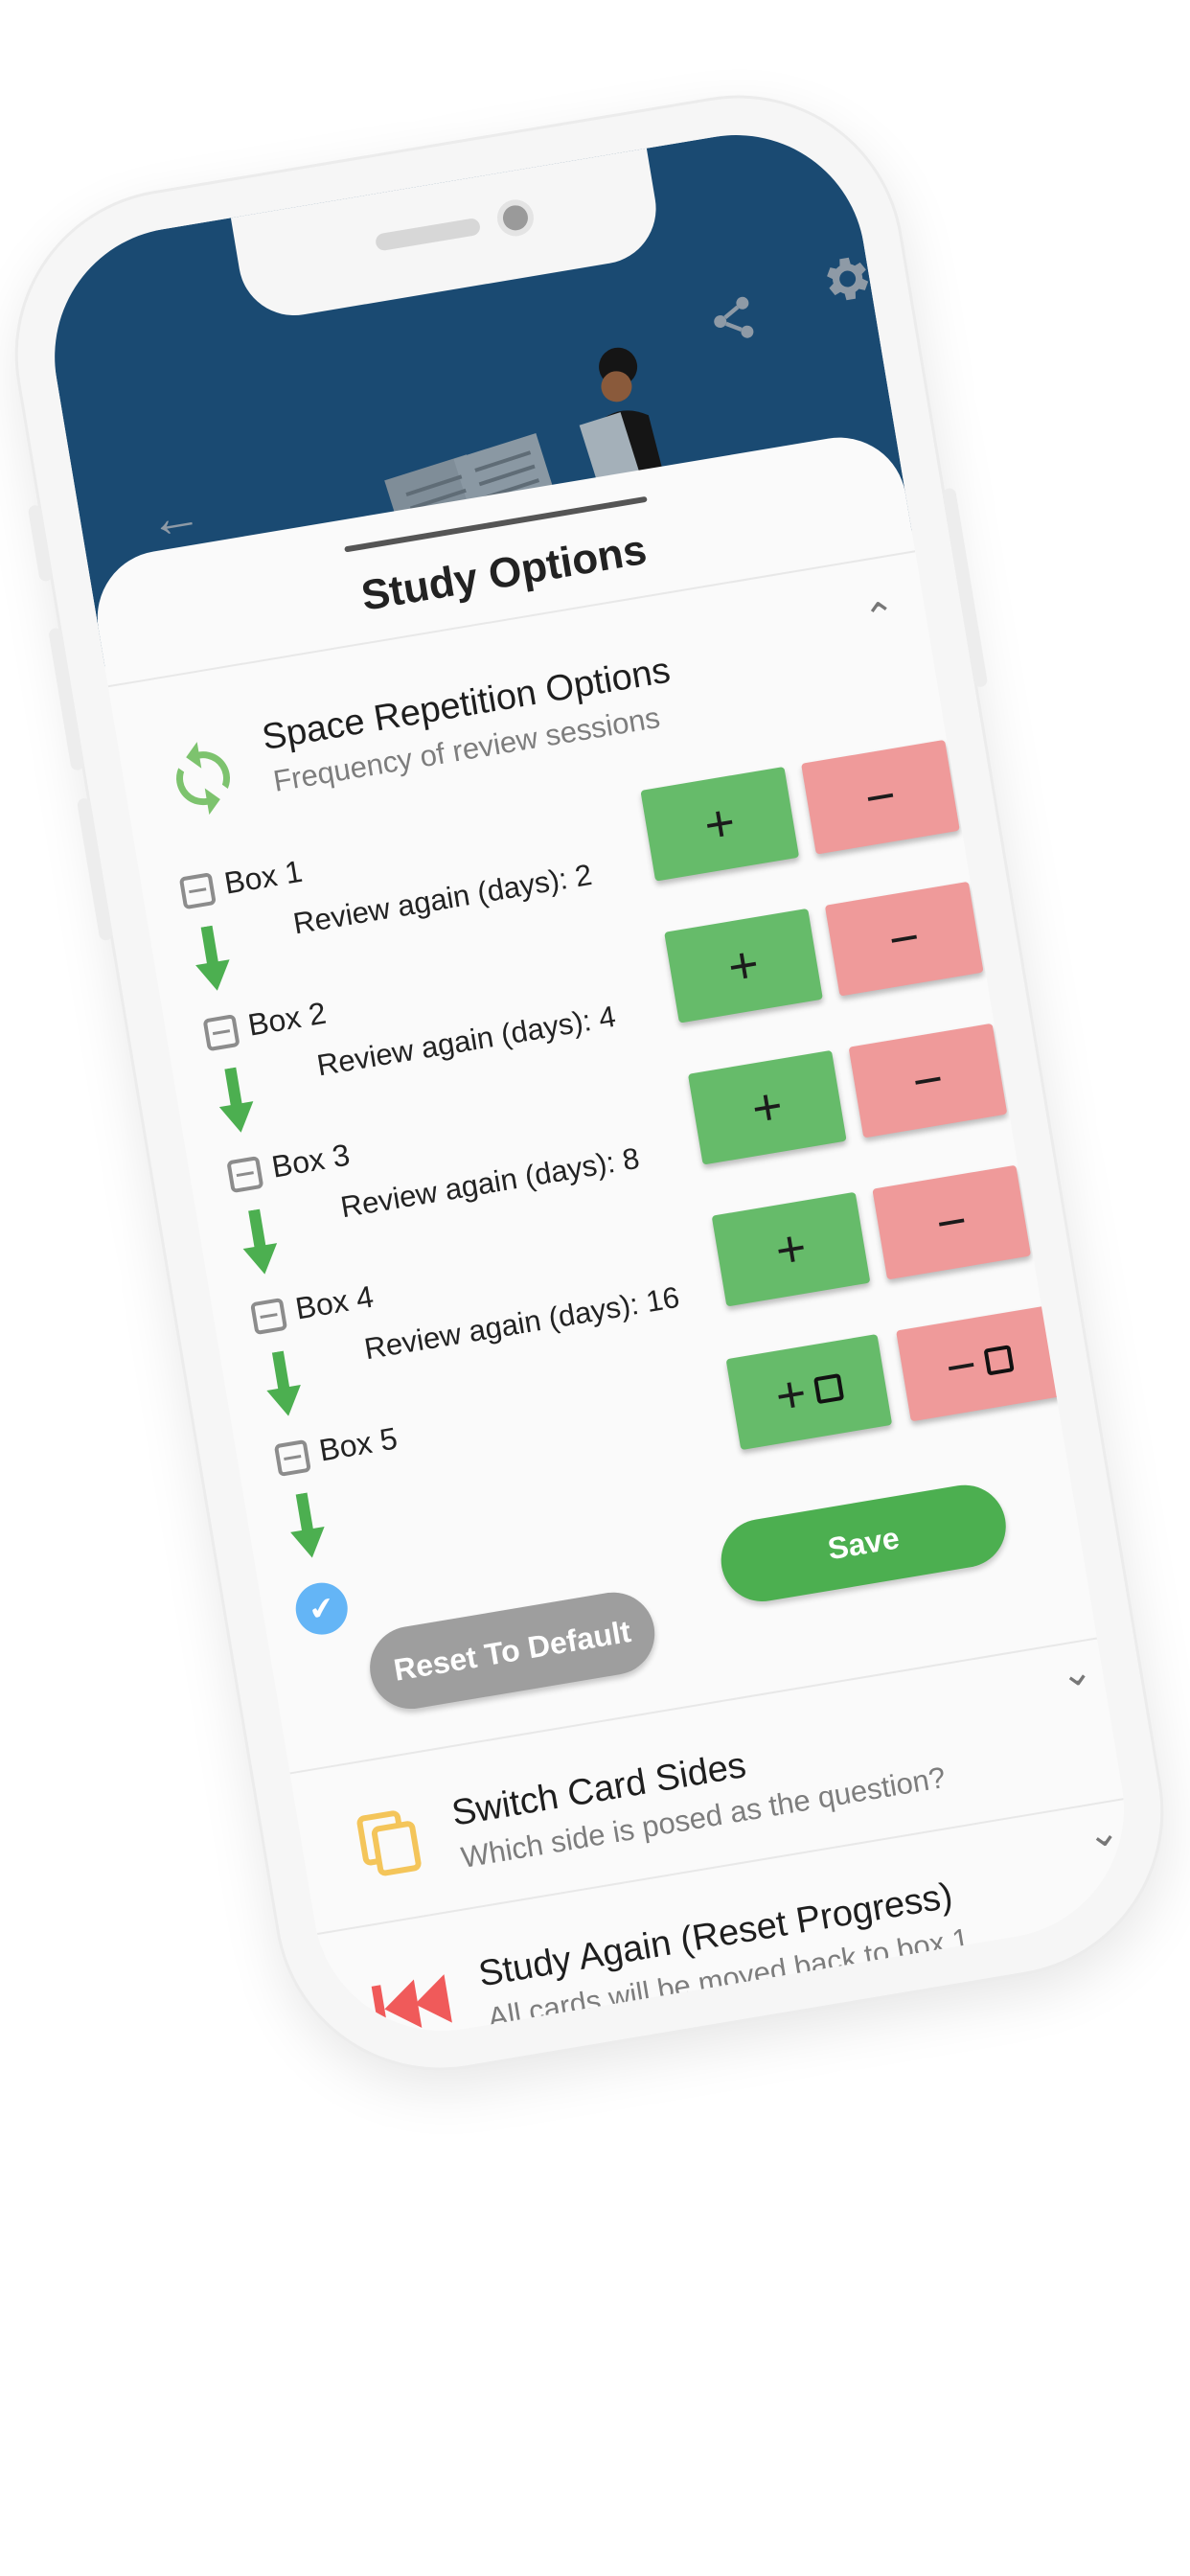 The image size is (1190, 2576). Describe the element at coordinates (864, 1543) in the screenshot. I see `save-button: Save` at that location.